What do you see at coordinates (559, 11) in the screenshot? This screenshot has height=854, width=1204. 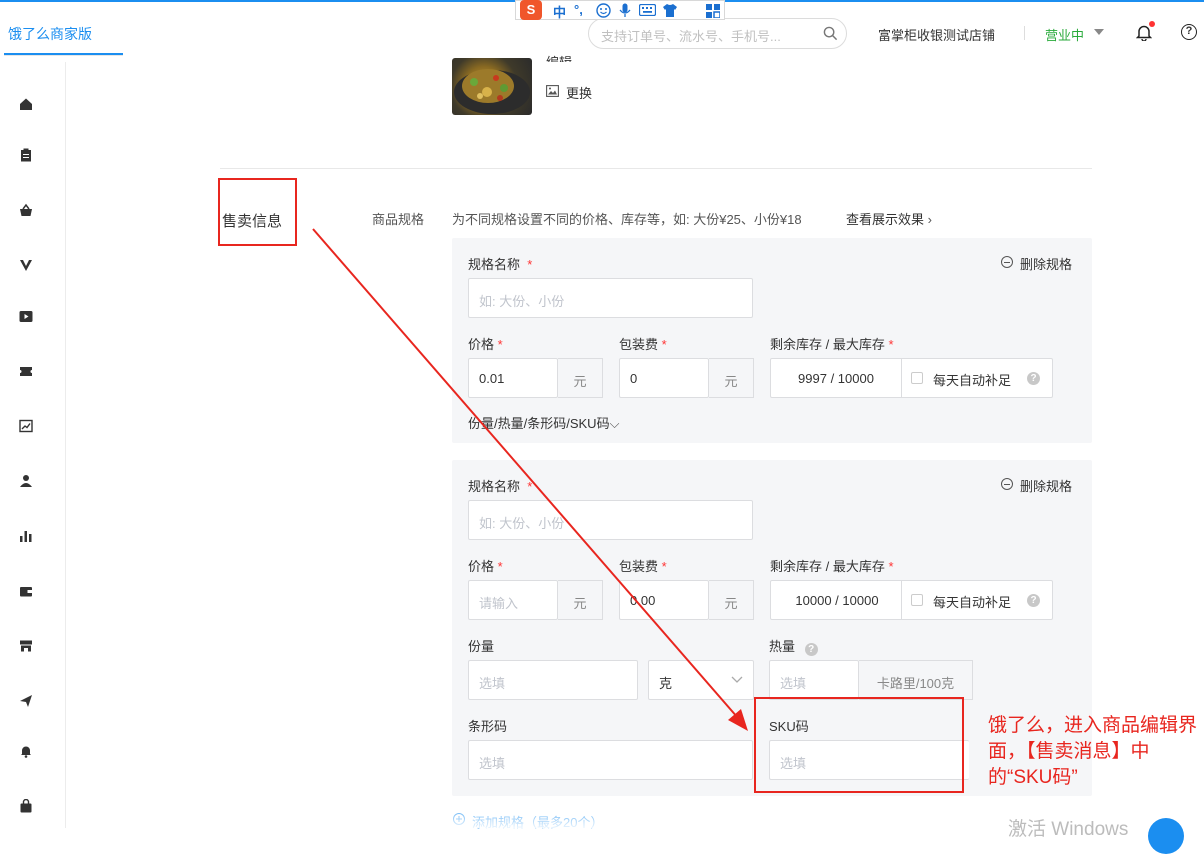 I see `ime-mode: 中` at bounding box center [559, 11].